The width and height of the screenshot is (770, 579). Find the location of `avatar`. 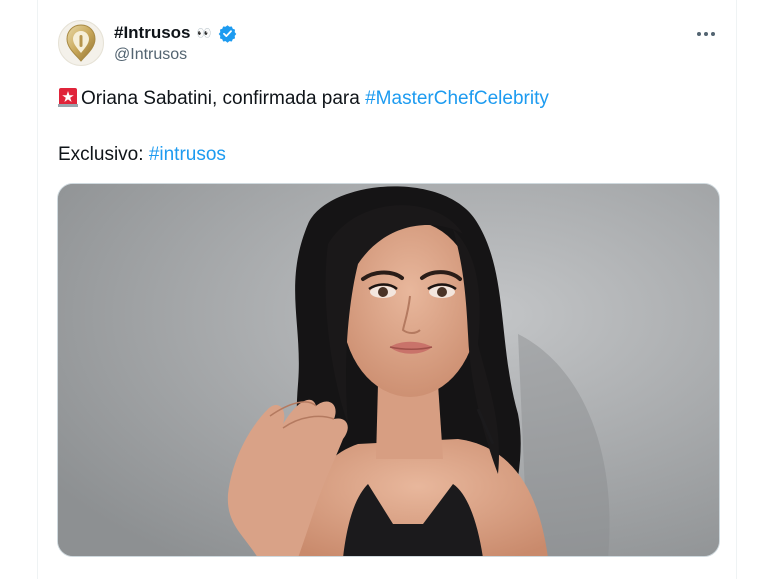

avatar is located at coordinates (81, 43).